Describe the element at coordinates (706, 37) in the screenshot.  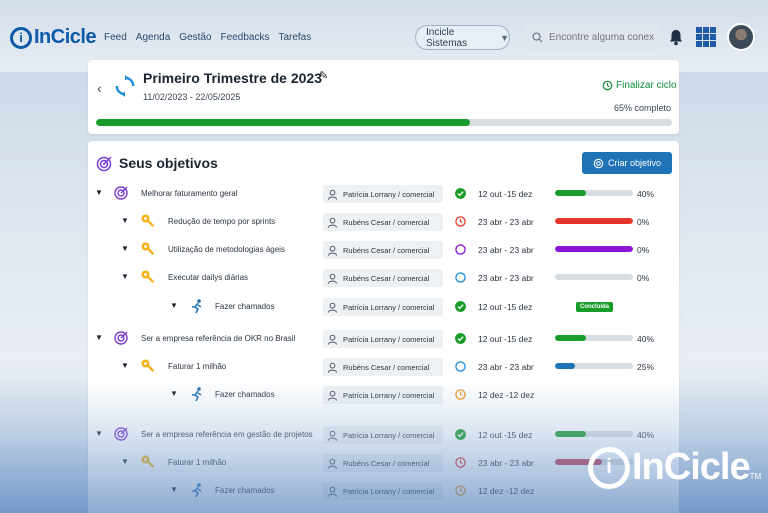
I see `apps-grid-icon` at that location.